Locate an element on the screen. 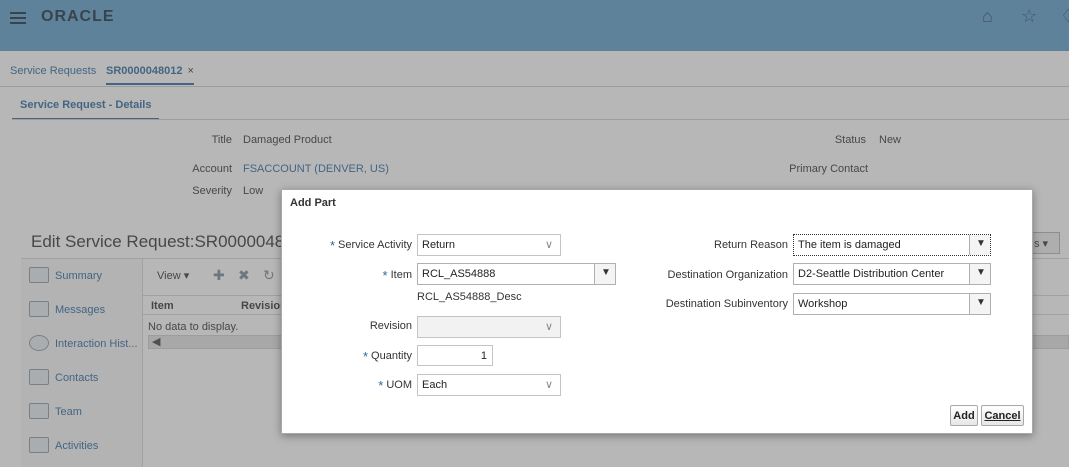  destination-organization-value: D2-Seattle Distribution Center is located at coordinates (871, 274).